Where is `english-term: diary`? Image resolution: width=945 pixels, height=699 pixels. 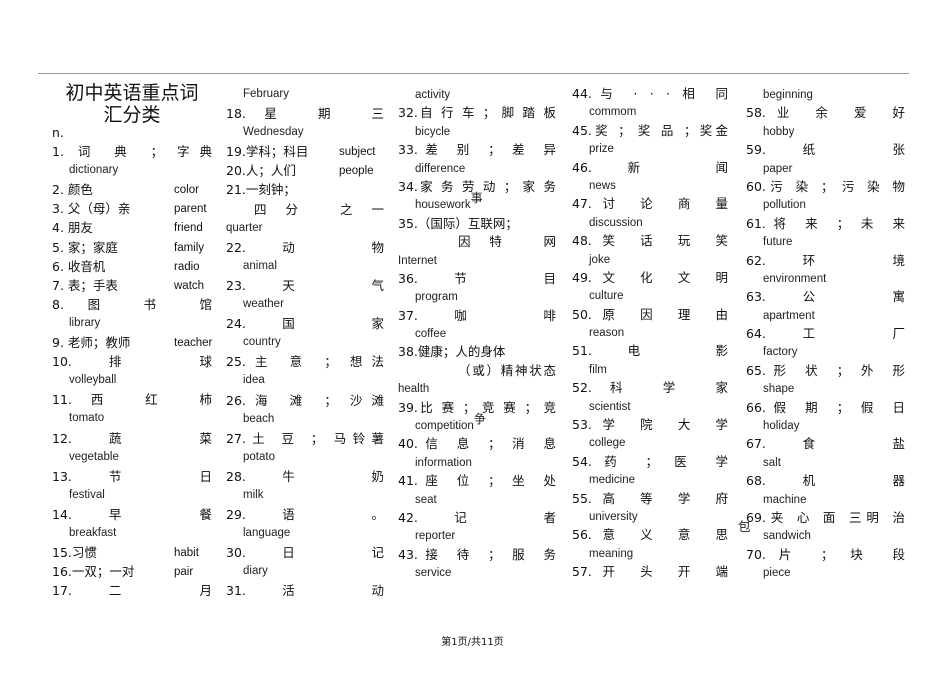
english-term: diary is located at coordinates (305, 571).